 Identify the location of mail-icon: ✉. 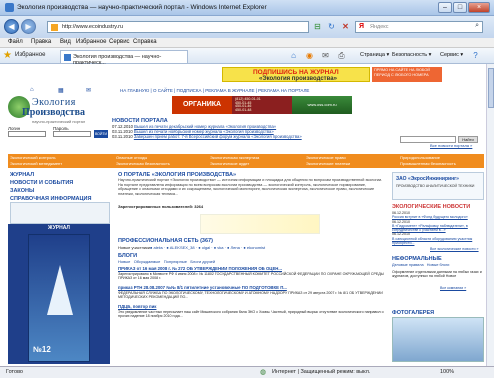
(325, 55).